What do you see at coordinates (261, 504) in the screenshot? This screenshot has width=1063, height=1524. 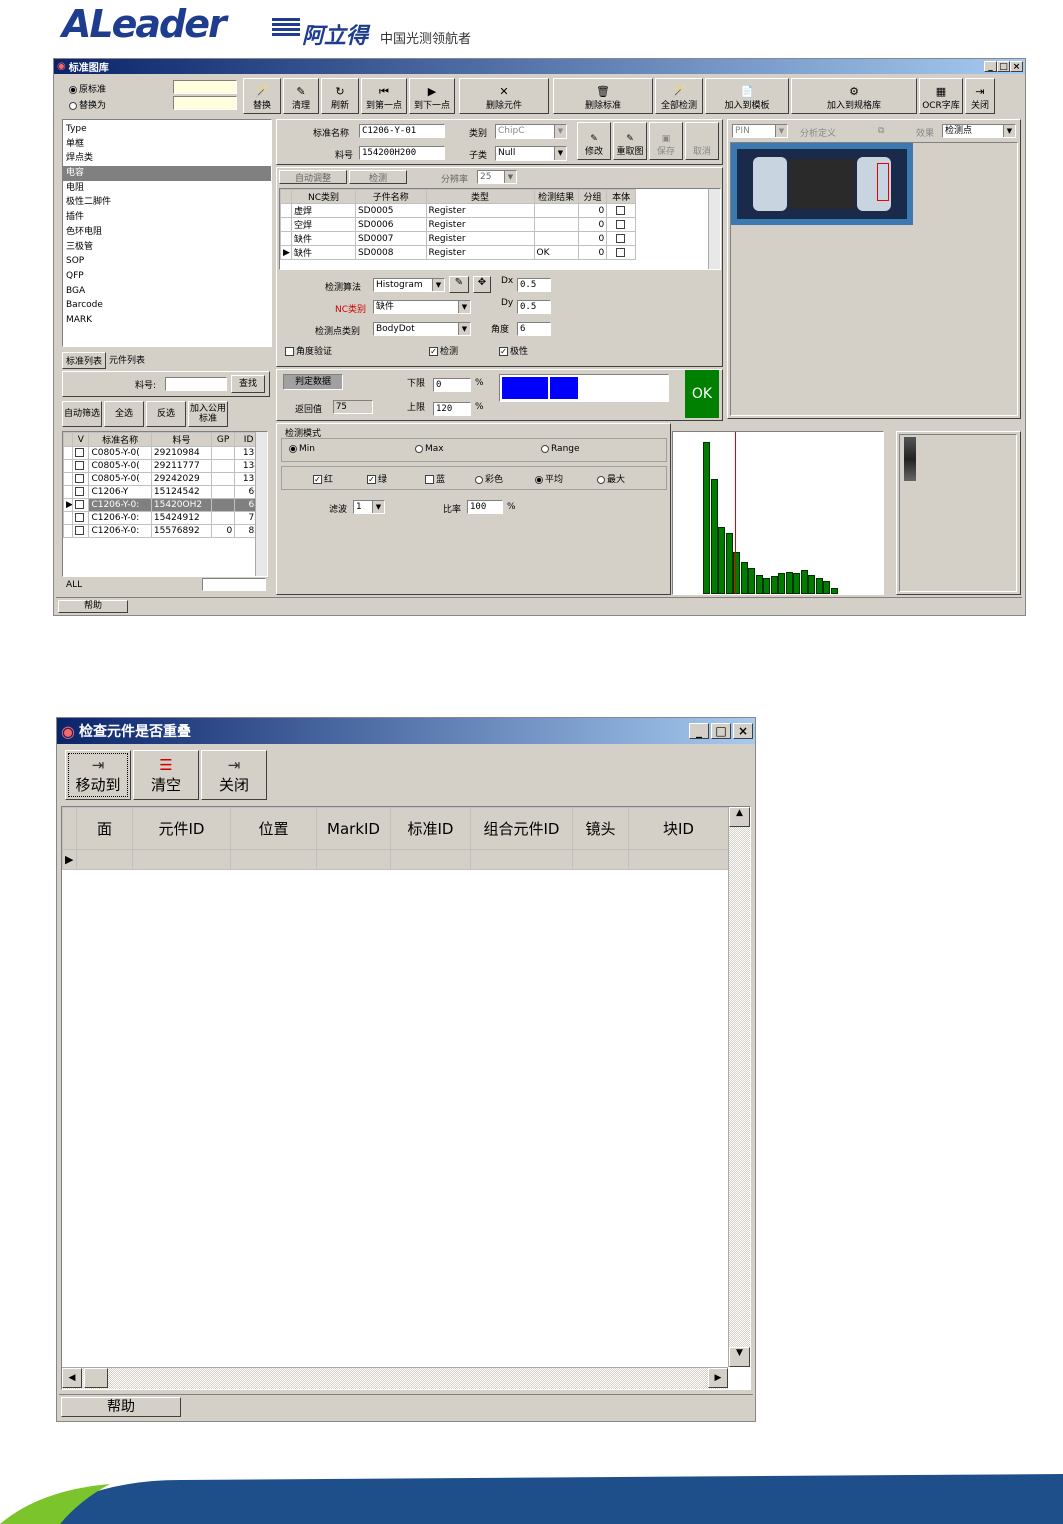 I see `std-scrollbar` at bounding box center [261, 504].